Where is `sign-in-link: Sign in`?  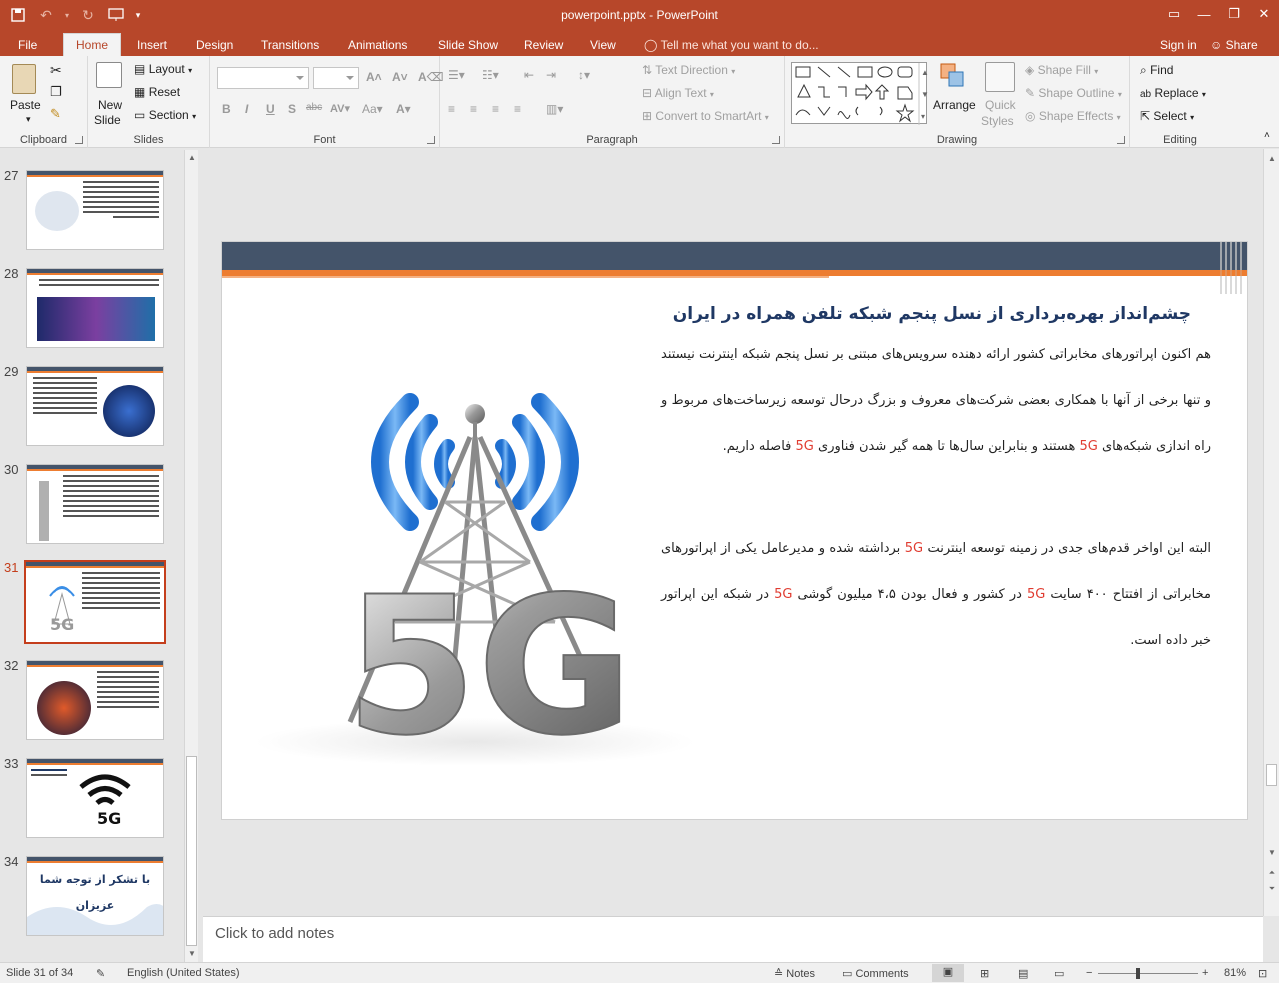
sign-in-link: Sign in is located at coordinates (1178, 45).